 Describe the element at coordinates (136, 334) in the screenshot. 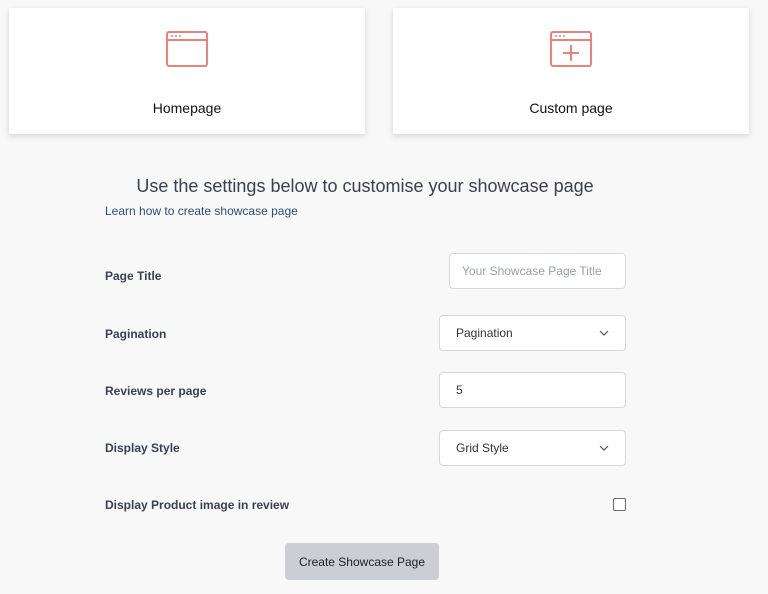

I see `pagination-label: Pagination` at that location.